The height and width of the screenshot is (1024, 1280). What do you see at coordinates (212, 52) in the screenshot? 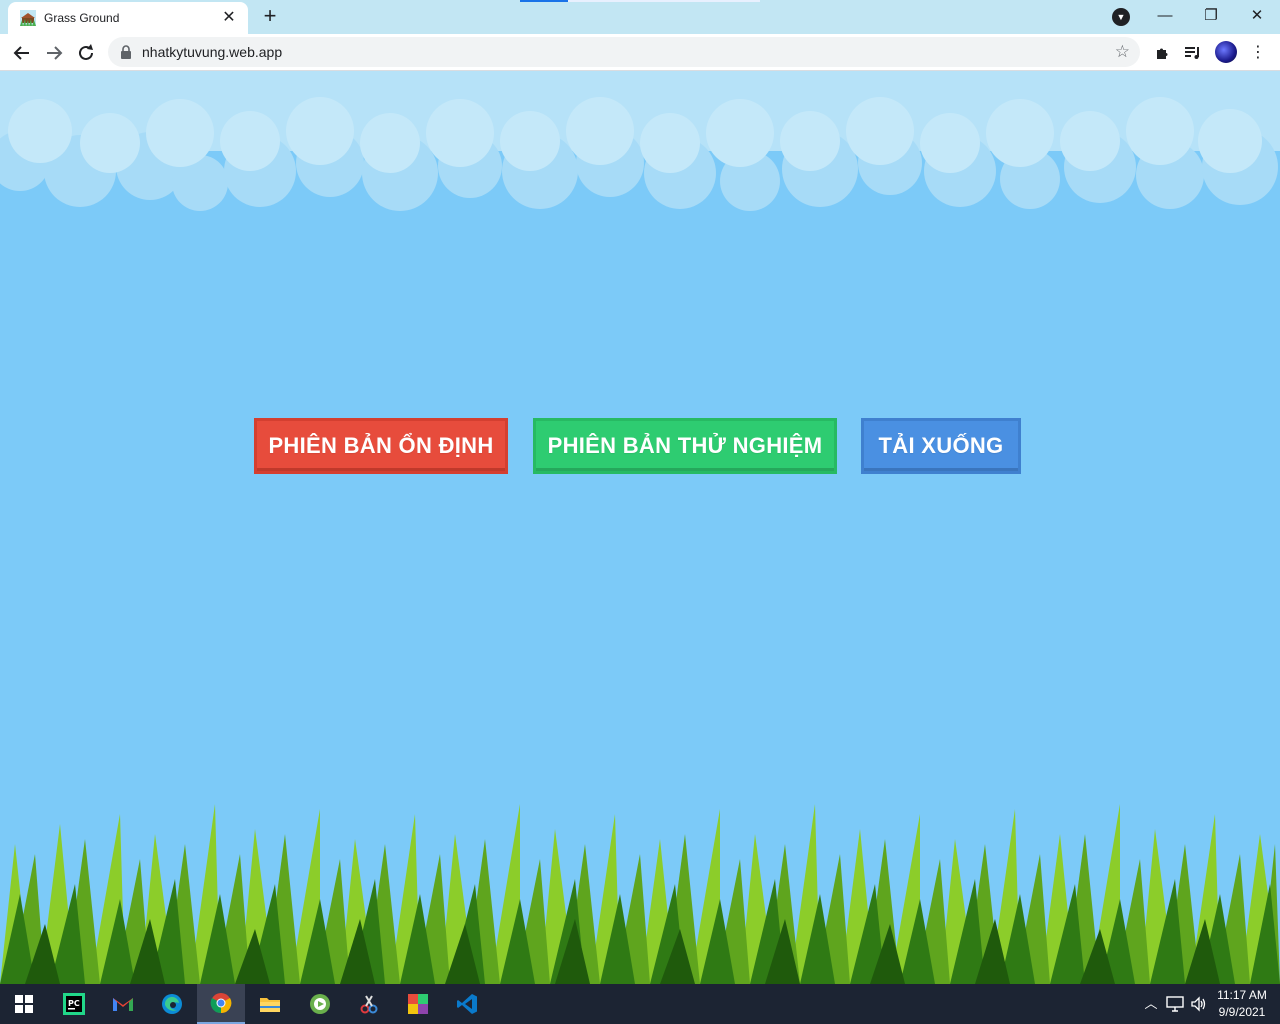
I see `url-text: nhatkytuvung.web.app` at bounding box center [212, 52].